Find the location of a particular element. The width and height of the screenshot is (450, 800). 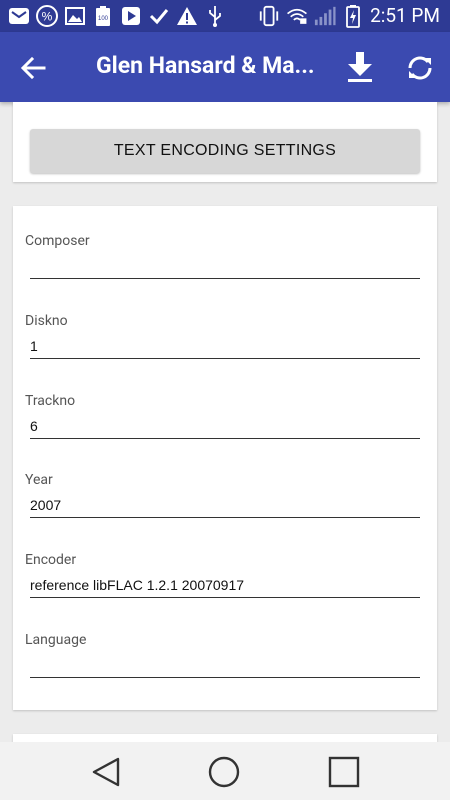

usb-icon is located at coordinates (215, 16).